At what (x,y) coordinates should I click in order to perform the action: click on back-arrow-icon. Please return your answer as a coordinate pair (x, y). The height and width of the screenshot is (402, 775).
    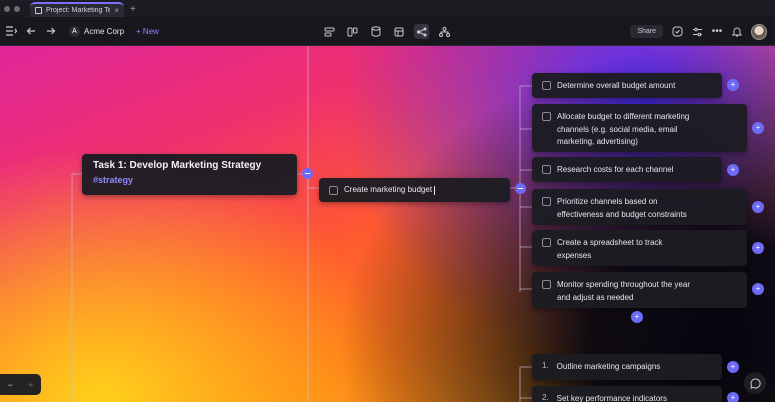
    Looking at the image, I should click on (31, 31).